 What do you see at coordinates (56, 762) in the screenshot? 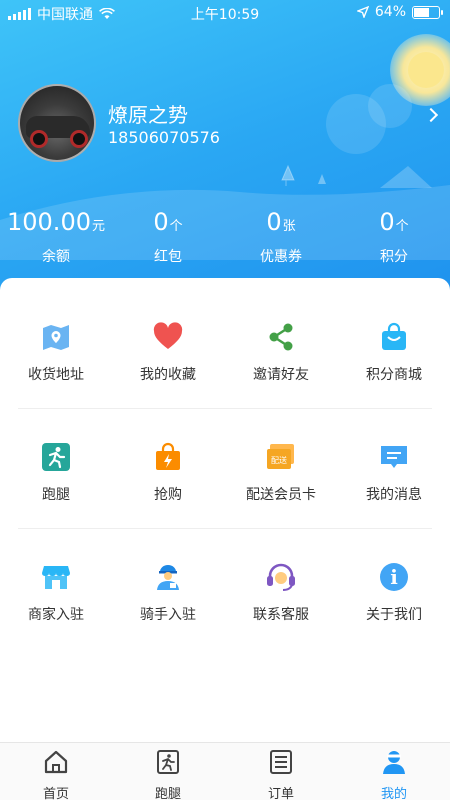
I see `home-icon` at bounding box center [56, 762].